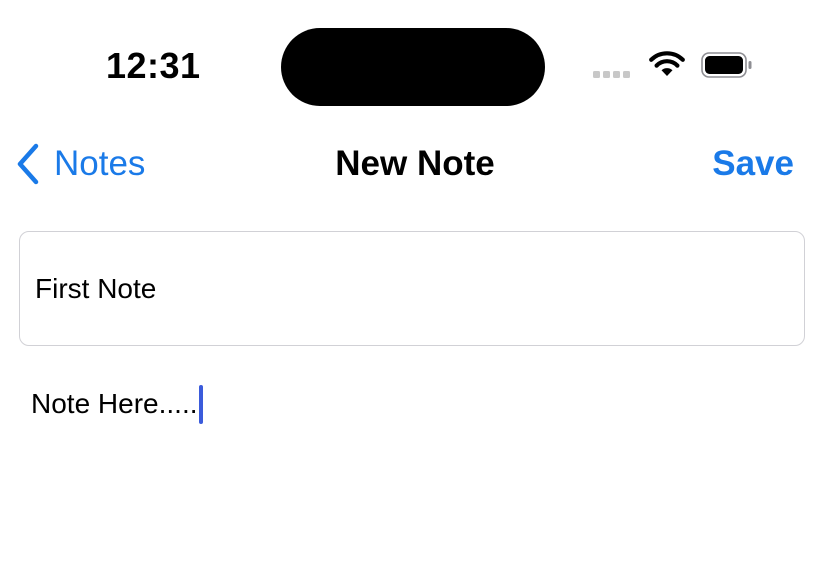 This screenshot has width=830, height=562. Describe the element at coordinates (100, 163) in the screenshot. I see `back-button-label: Notes` at that location.